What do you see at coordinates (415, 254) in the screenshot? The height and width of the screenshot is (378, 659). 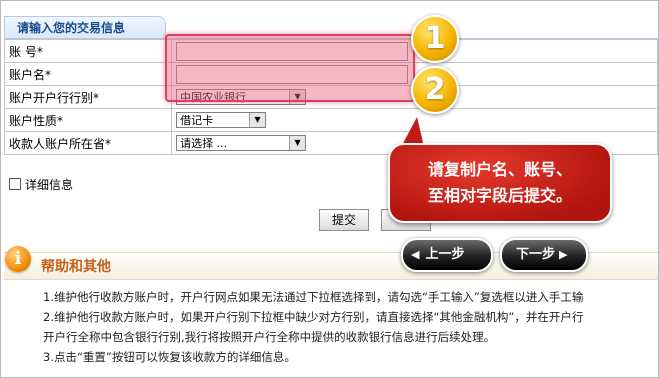 I see `triangle-left-icon: ◀` at bounding box center [415, 254].